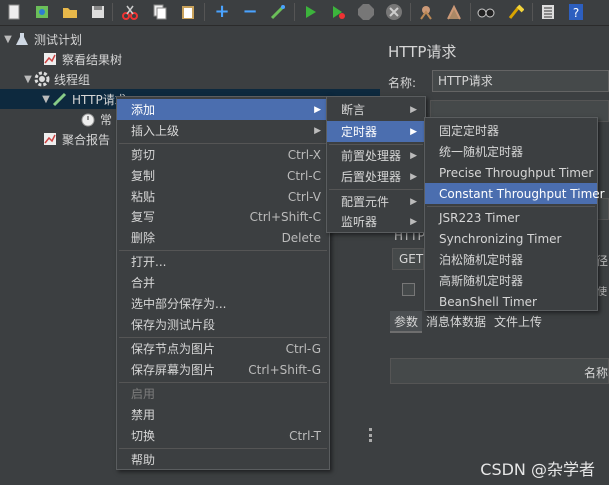  Describe the element at coordinates (14, 12) in the screenshot. I see `new-icon` at that location.